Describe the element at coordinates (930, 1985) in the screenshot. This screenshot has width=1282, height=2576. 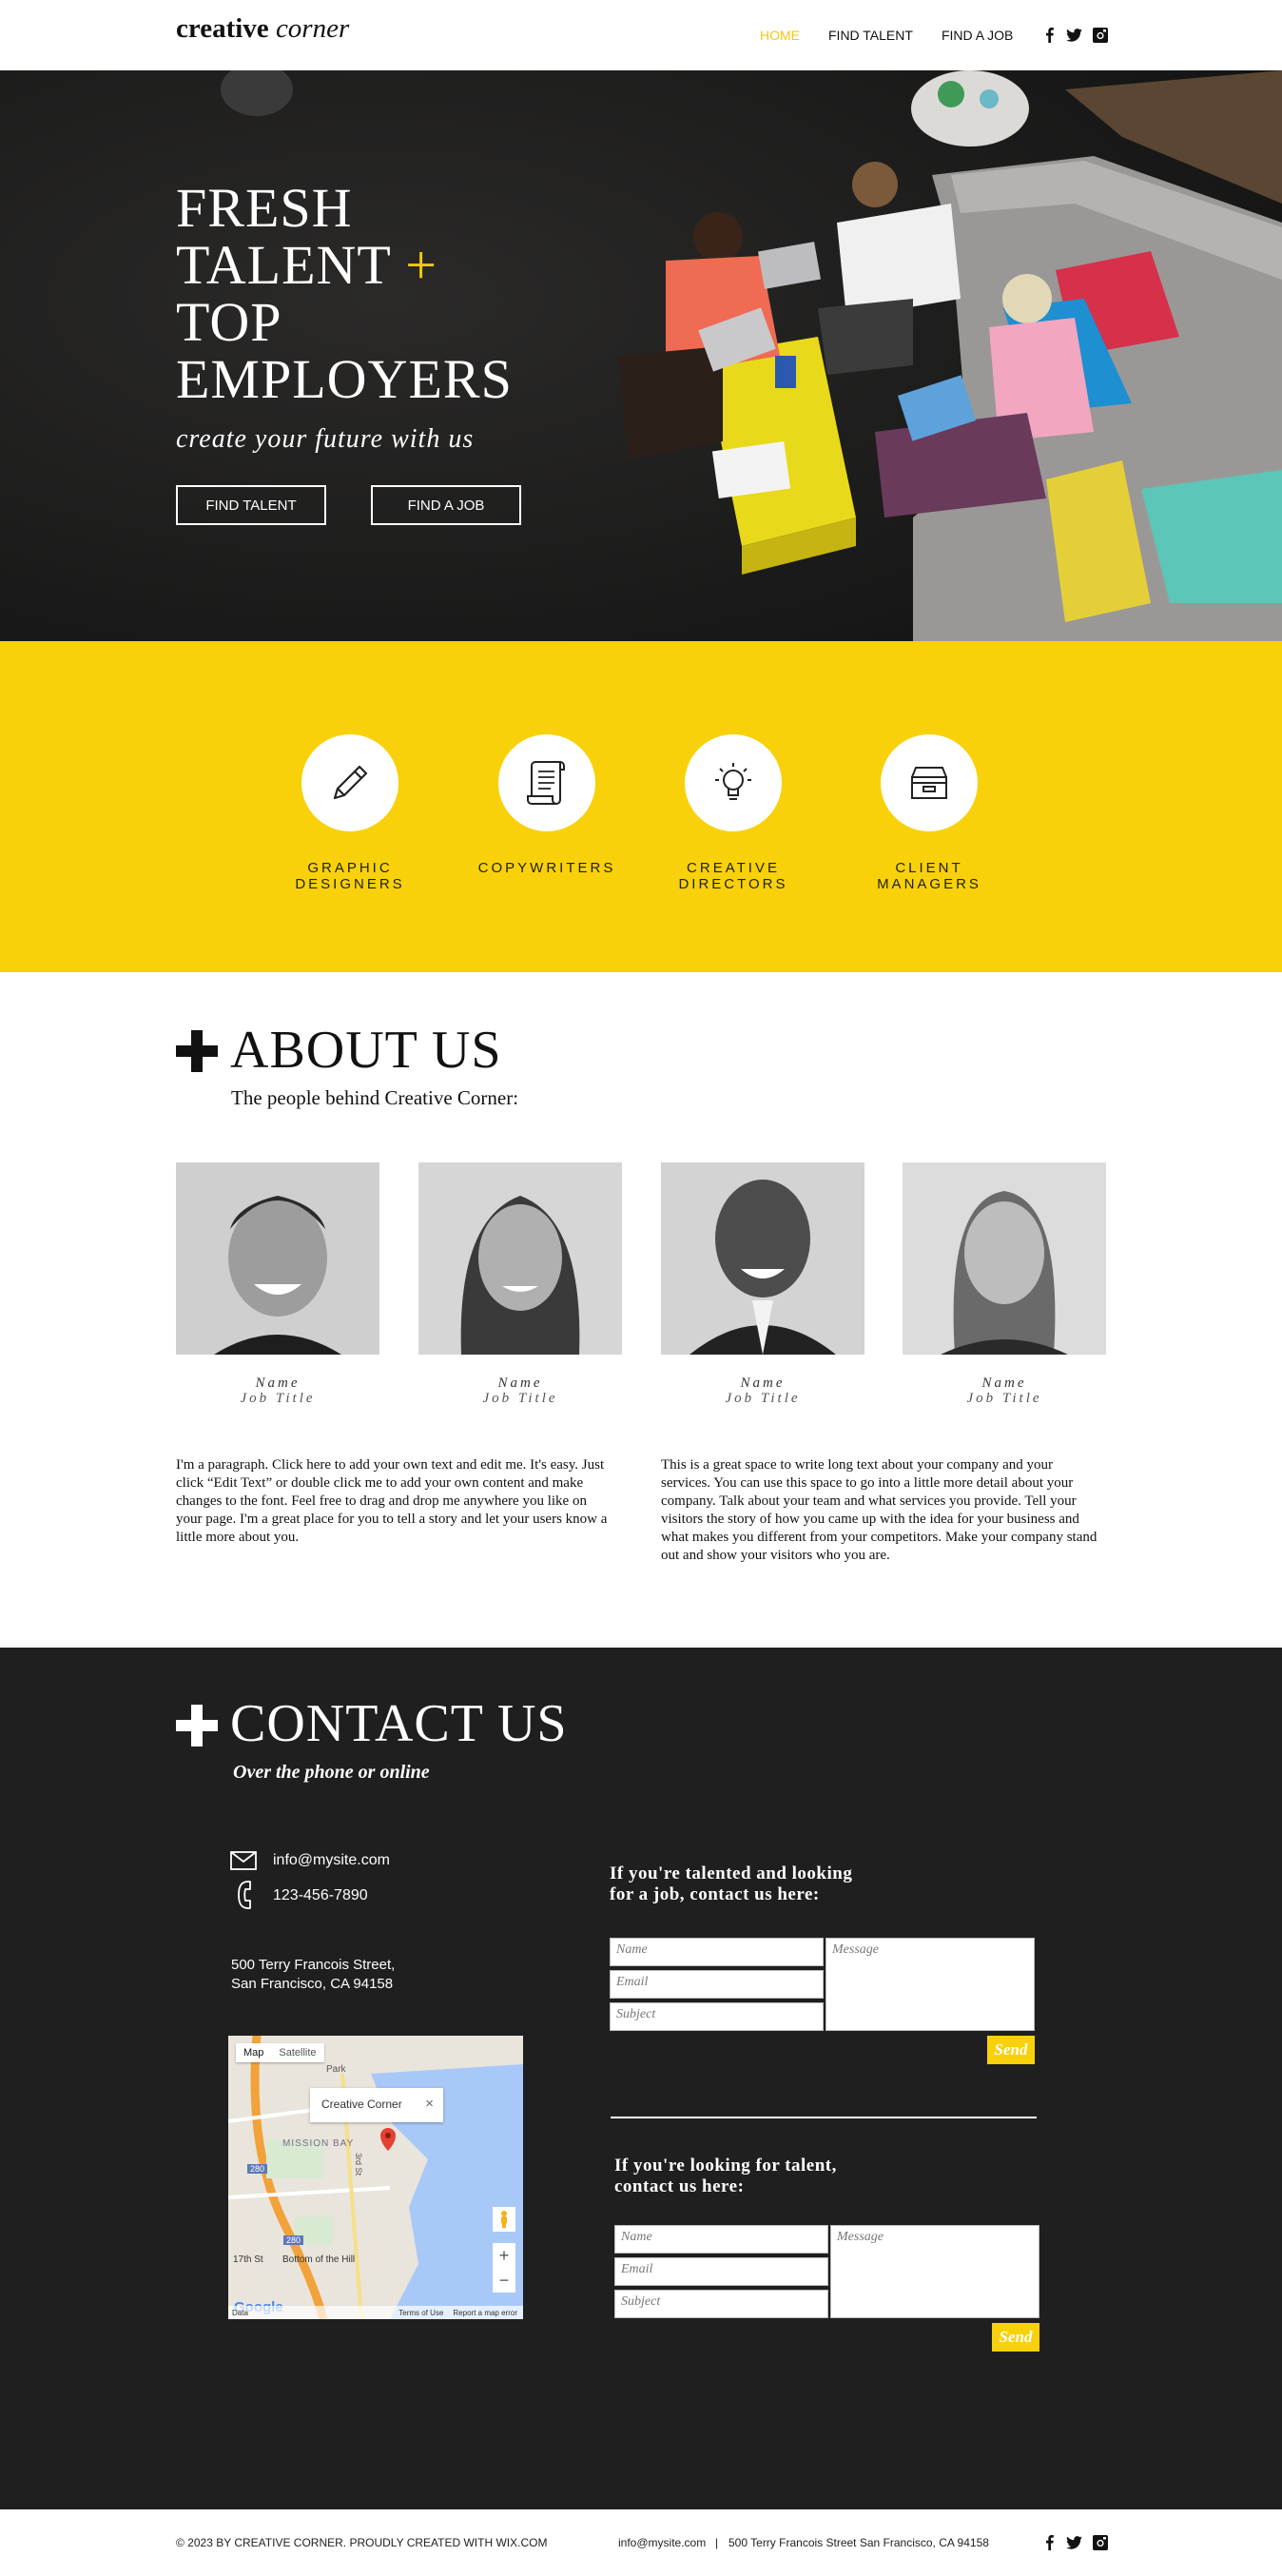
I see `form1-message-field: Message` at that location.